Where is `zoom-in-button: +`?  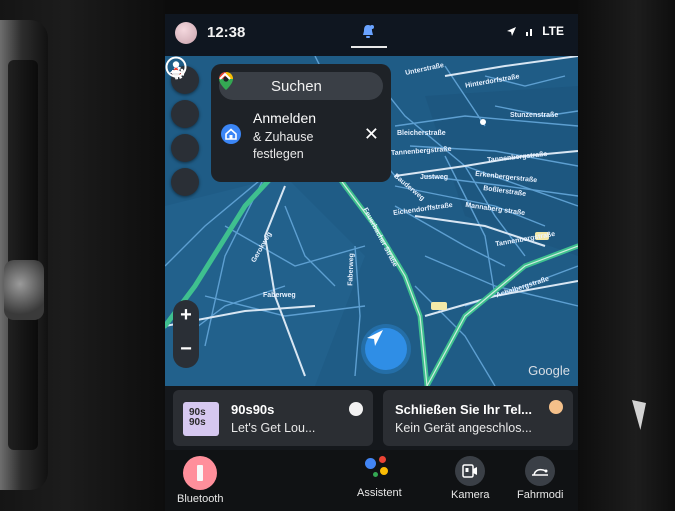 zoom-in-button: + is located at coordinates (186, 315).